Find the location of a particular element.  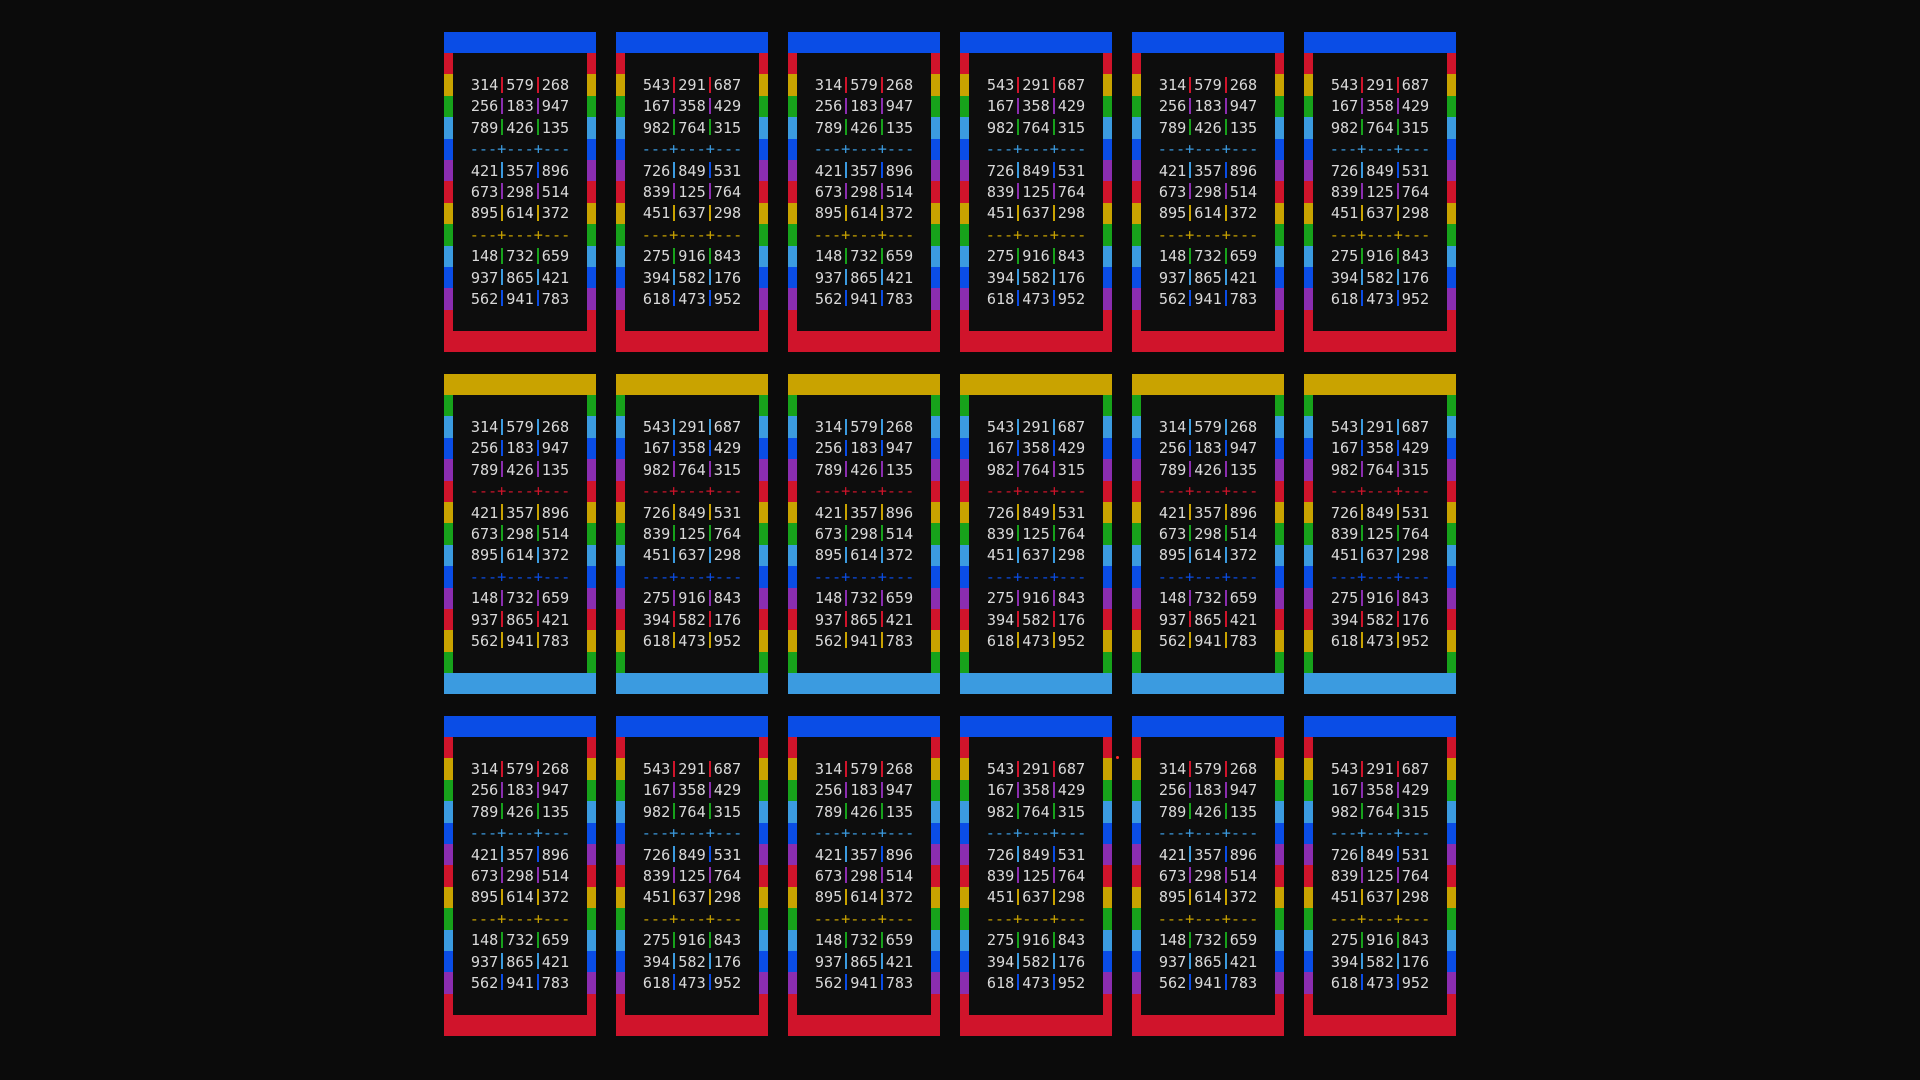

grid-row: 937 865 421 is located at coordinates (1208, 962).